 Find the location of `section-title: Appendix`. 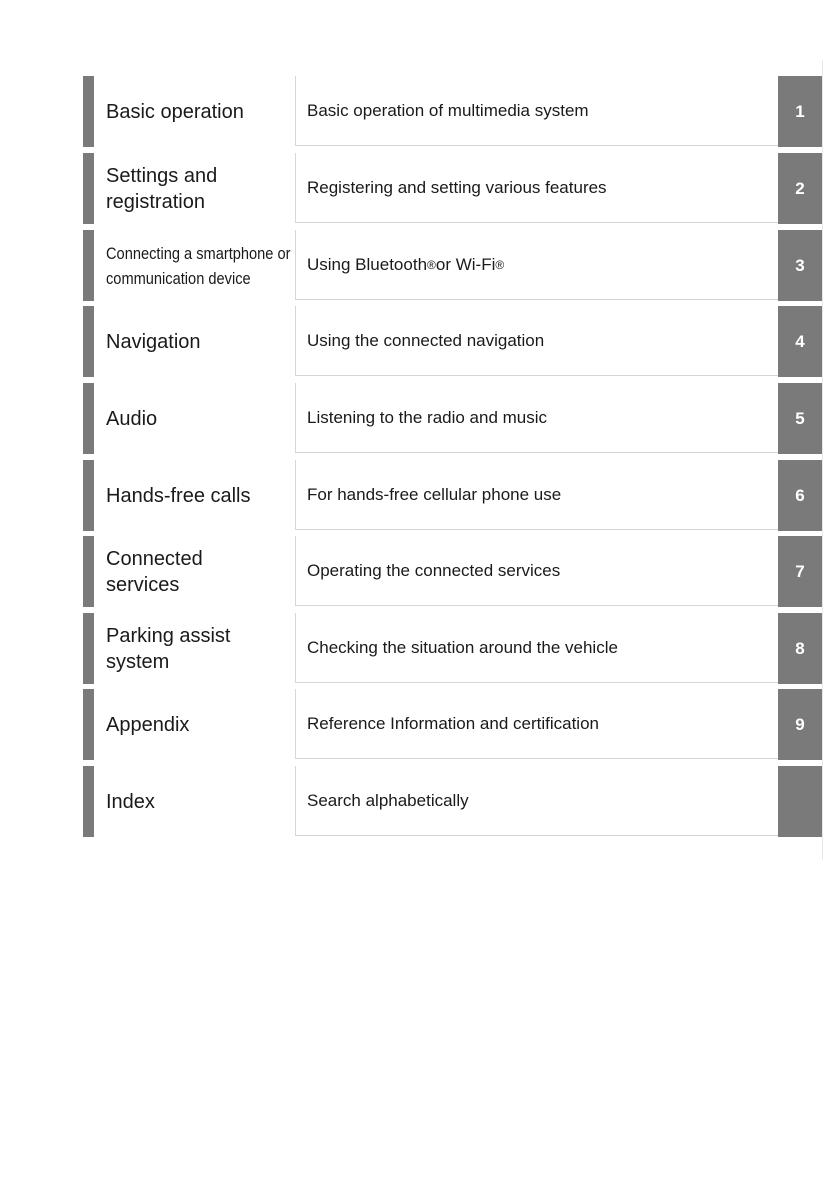

section-title: Appendix is located at coordinates (201, 724).